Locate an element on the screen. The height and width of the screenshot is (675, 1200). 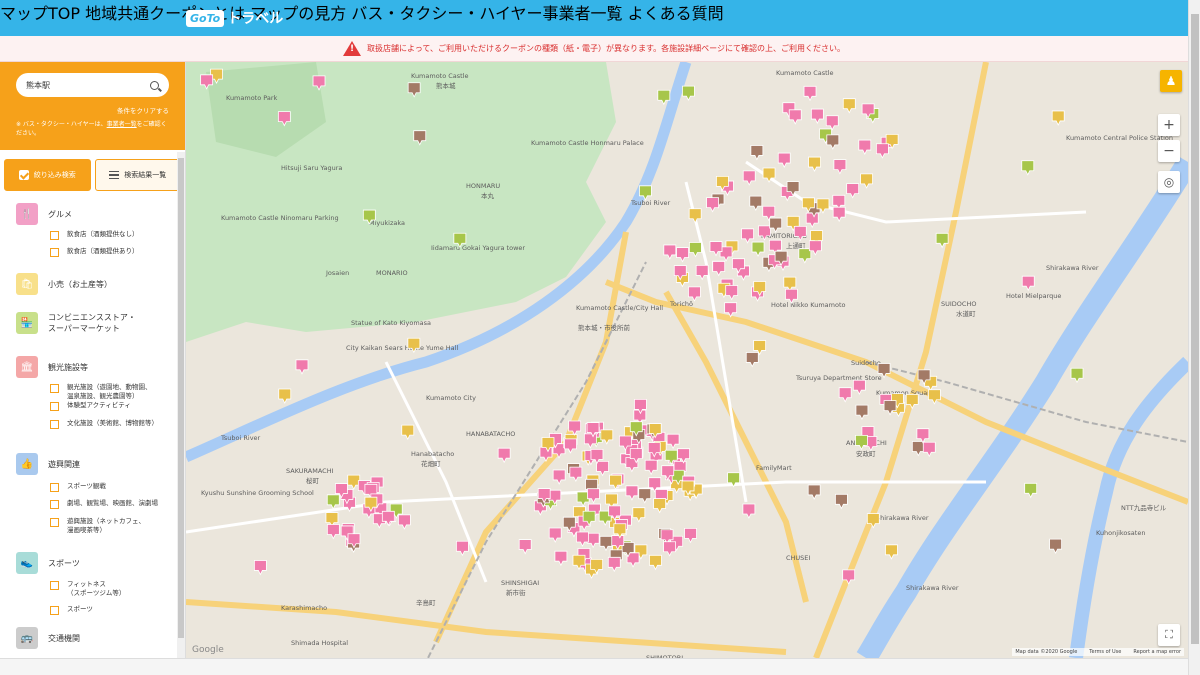
nav-faq: よくある質問 is located at coordinates (676, 13).